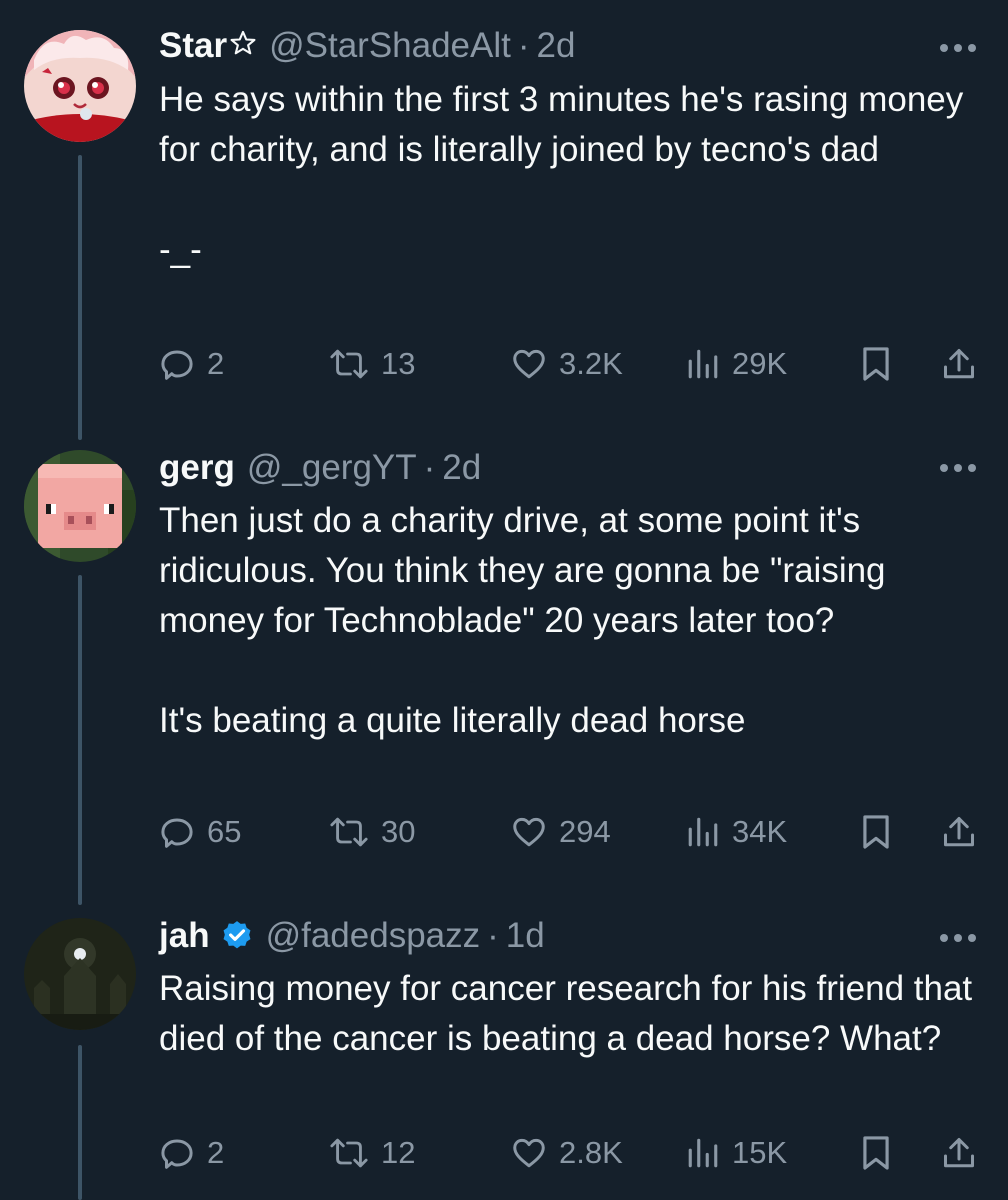 This screenshot has height=1200, width=1008. What do you see at coordinates (525, 936) in the screenshot?
I see `timestamp: 1d` at bounding box center [525, 936].